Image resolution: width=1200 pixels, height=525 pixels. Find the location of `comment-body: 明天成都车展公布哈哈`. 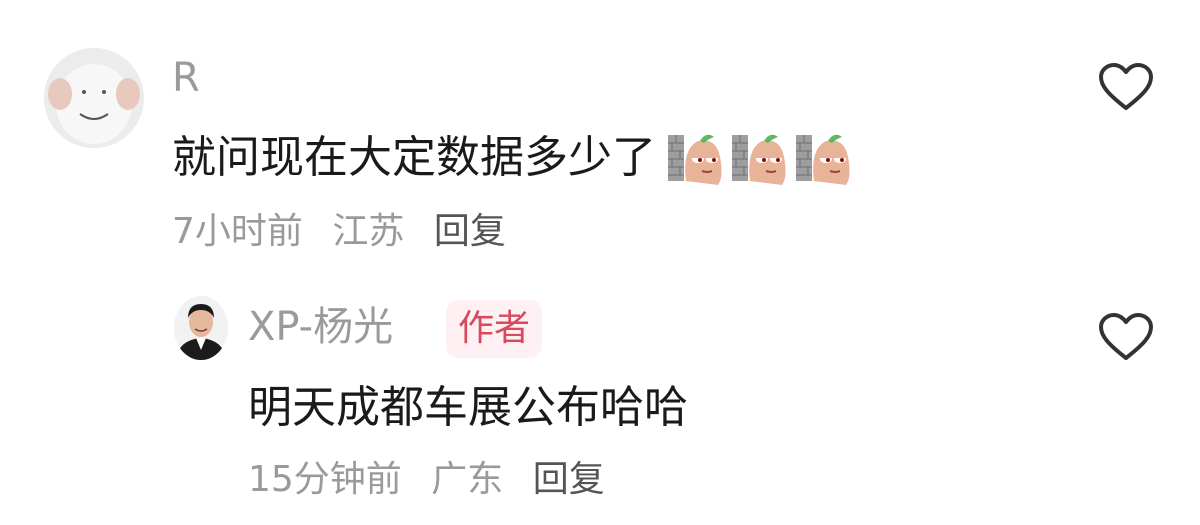

comment-body: 明天成都车展公布哈哈 is located at coordinates (468, 407).